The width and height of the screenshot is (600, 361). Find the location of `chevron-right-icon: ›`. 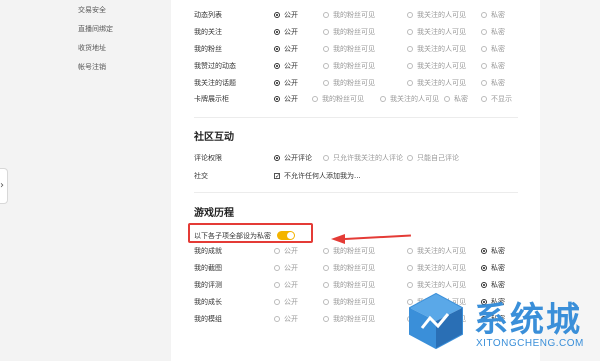

chevron-right-icon: › is located at coordinates (2, 185).